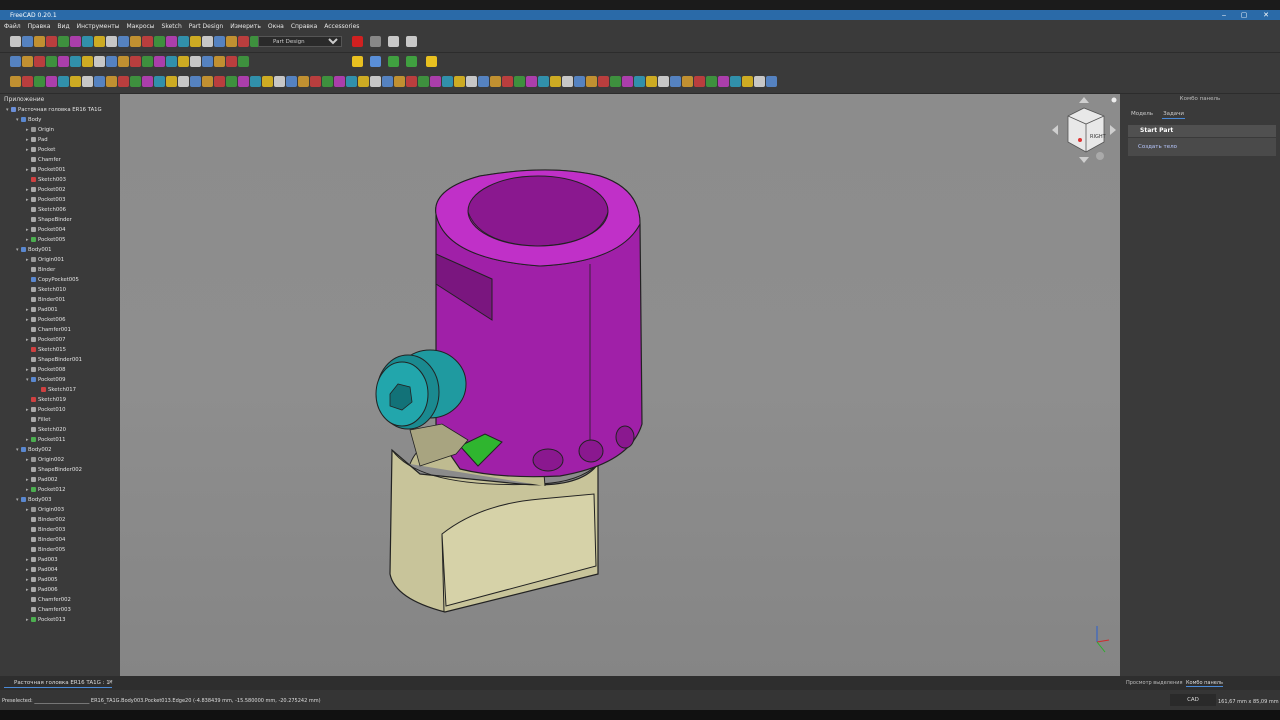 This screenshot has height=720, width=1280. Describe the element at coordinates (45, 410) in the screenshot. I see `tree-item: ▸ Pocket010` at that location.